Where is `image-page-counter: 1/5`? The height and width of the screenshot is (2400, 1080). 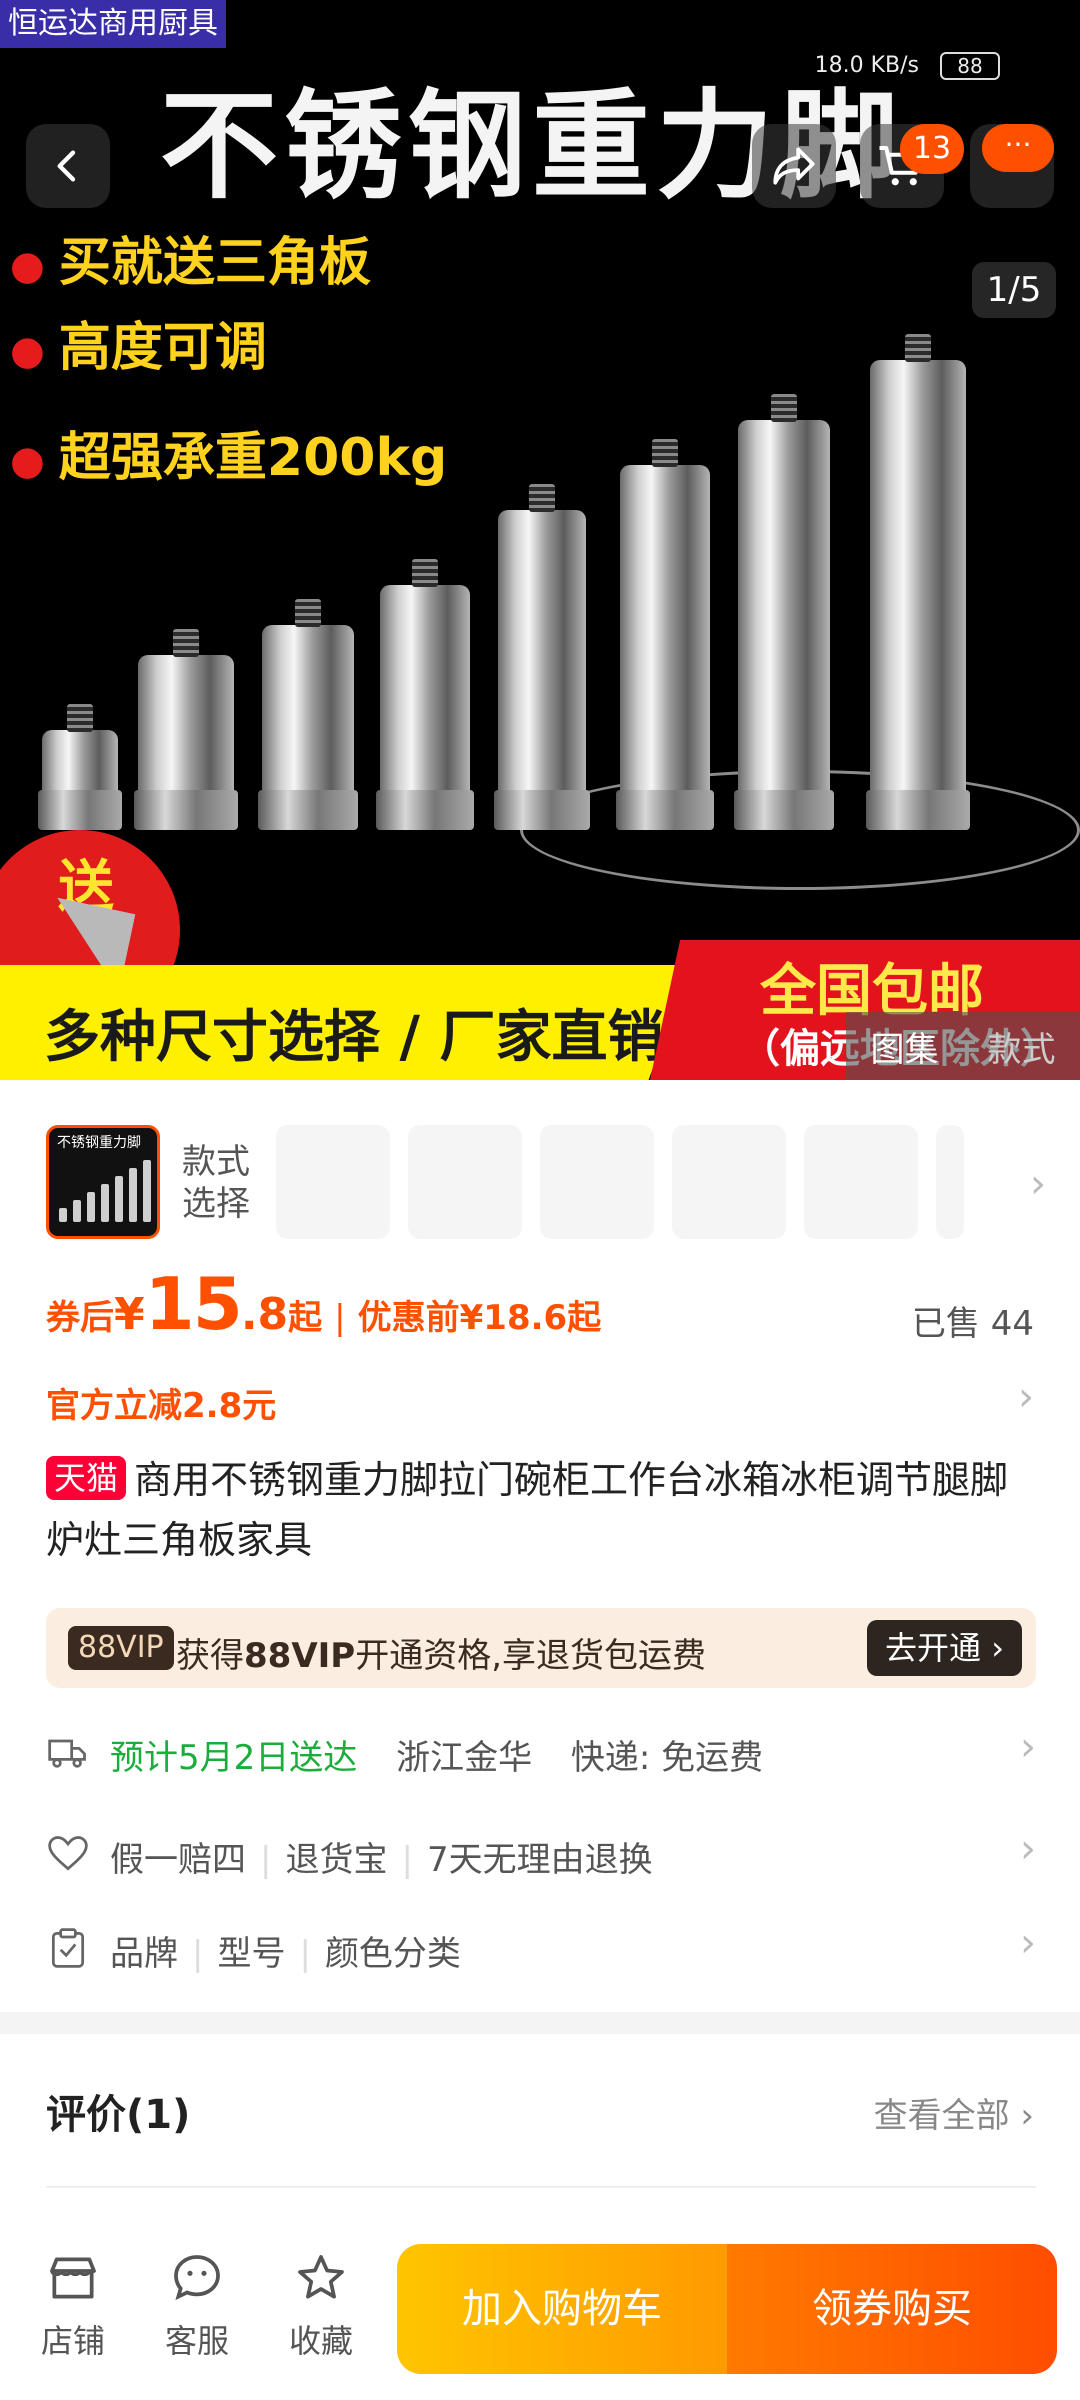 image-page-counter: 1/5 is located at coordinates (1014, 290).